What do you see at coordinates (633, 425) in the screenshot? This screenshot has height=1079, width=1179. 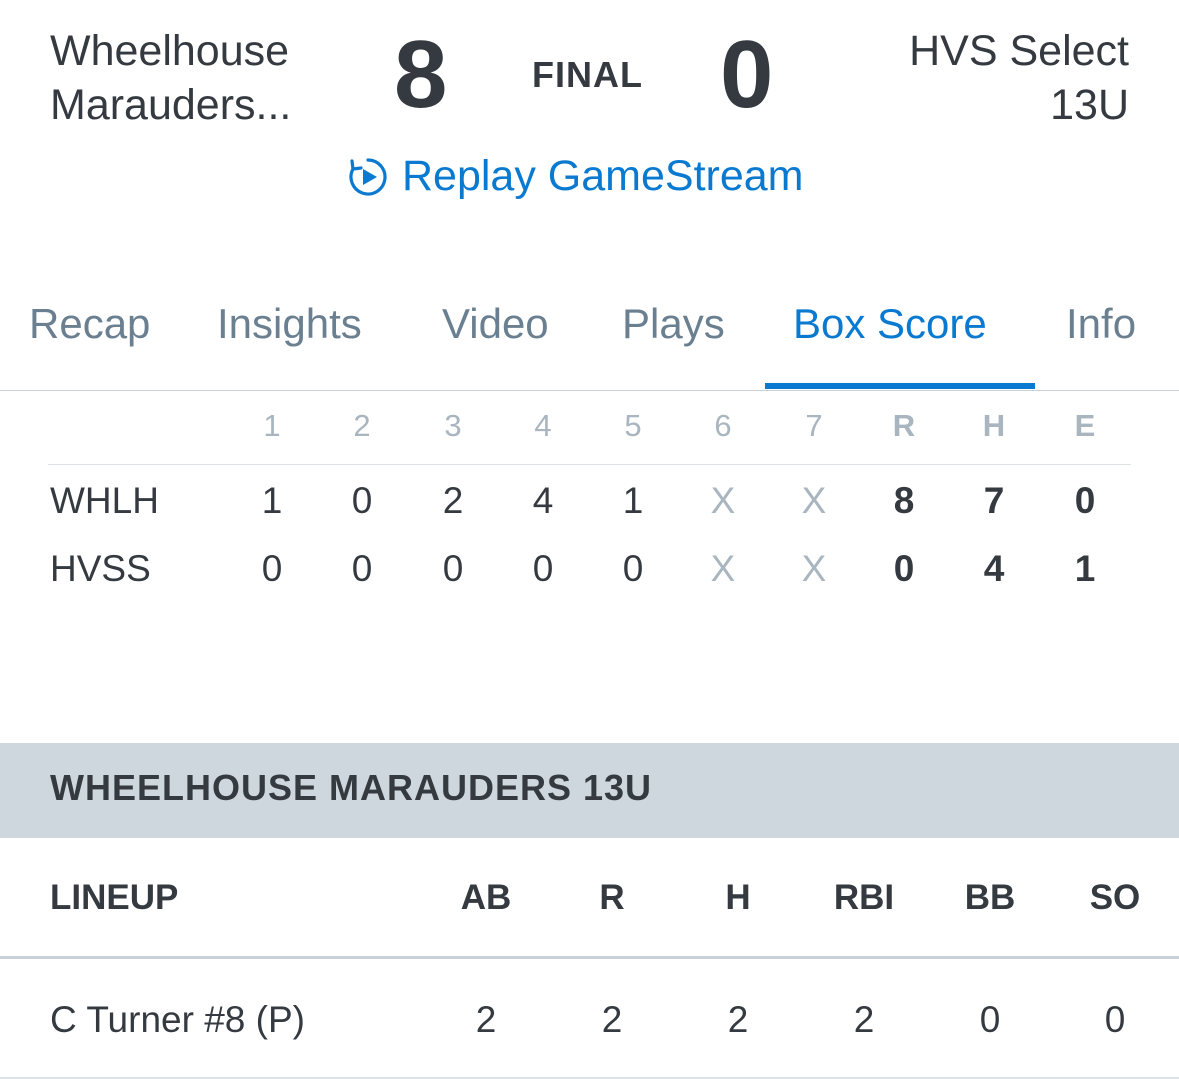 I see `inning-header: 5` at bounding box center [633, 425].